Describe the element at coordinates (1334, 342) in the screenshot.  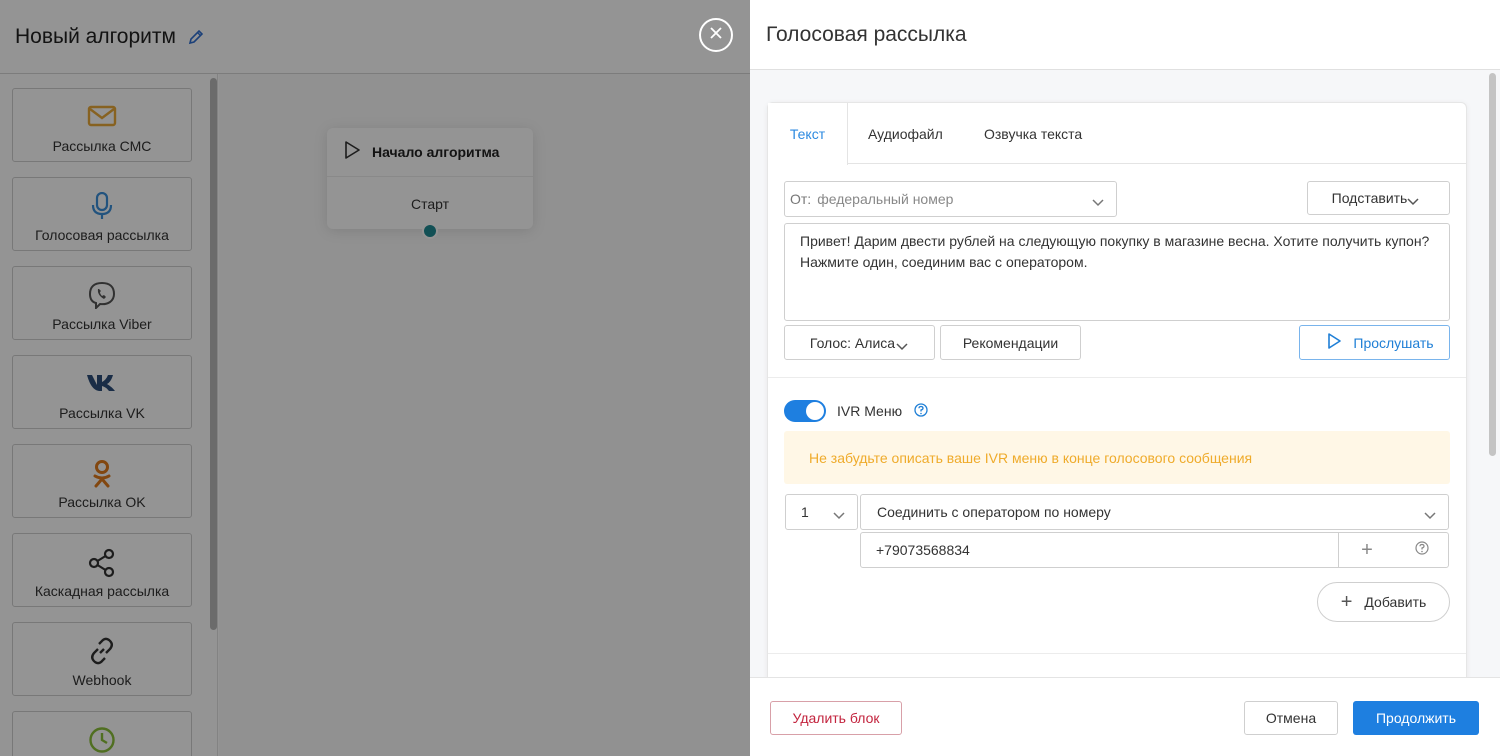
I see `play-icon` at that location.